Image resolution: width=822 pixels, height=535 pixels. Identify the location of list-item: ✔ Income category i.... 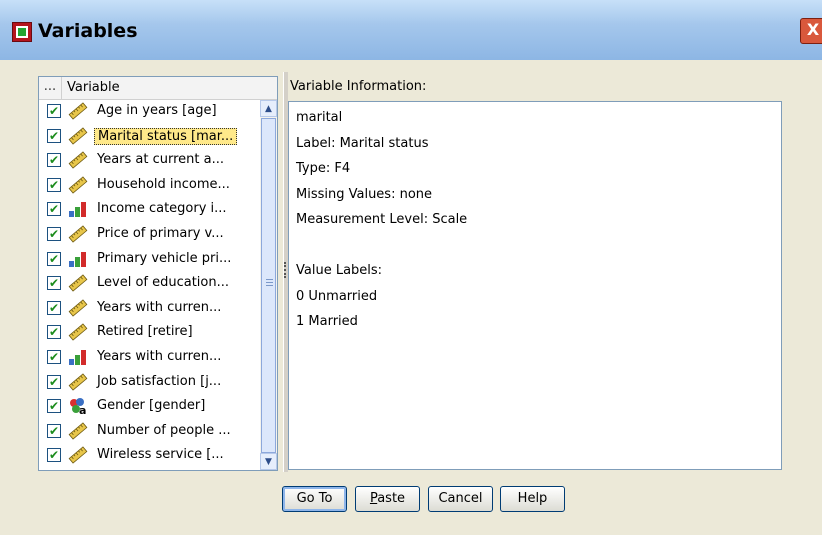
(149, 209).